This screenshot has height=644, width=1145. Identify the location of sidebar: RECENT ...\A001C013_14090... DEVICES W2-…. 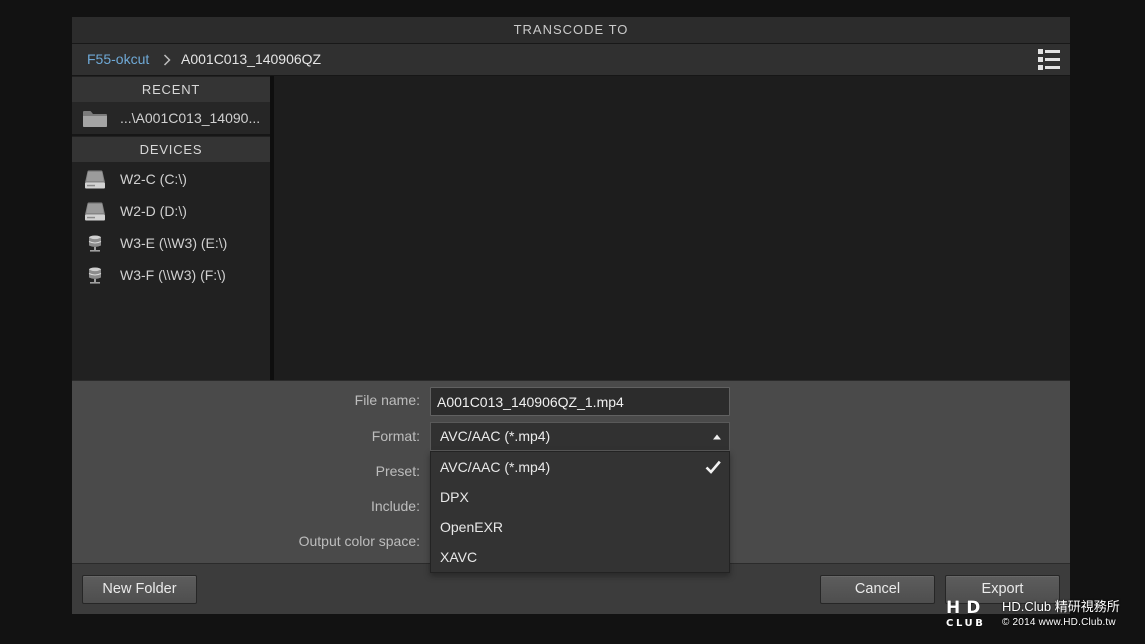
(171, 228).